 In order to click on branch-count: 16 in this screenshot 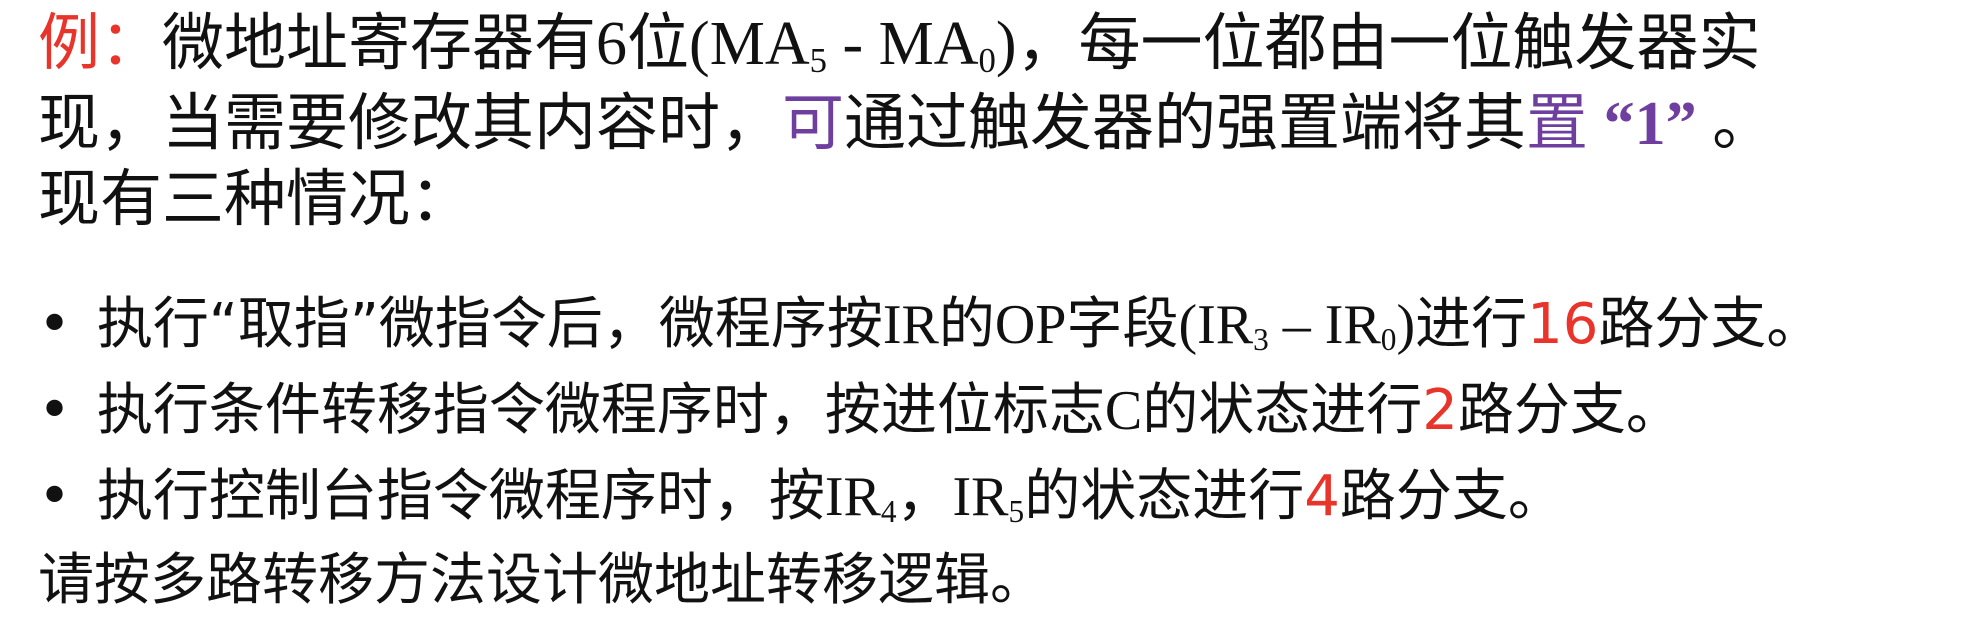, I will do `click(1563, 324)`.